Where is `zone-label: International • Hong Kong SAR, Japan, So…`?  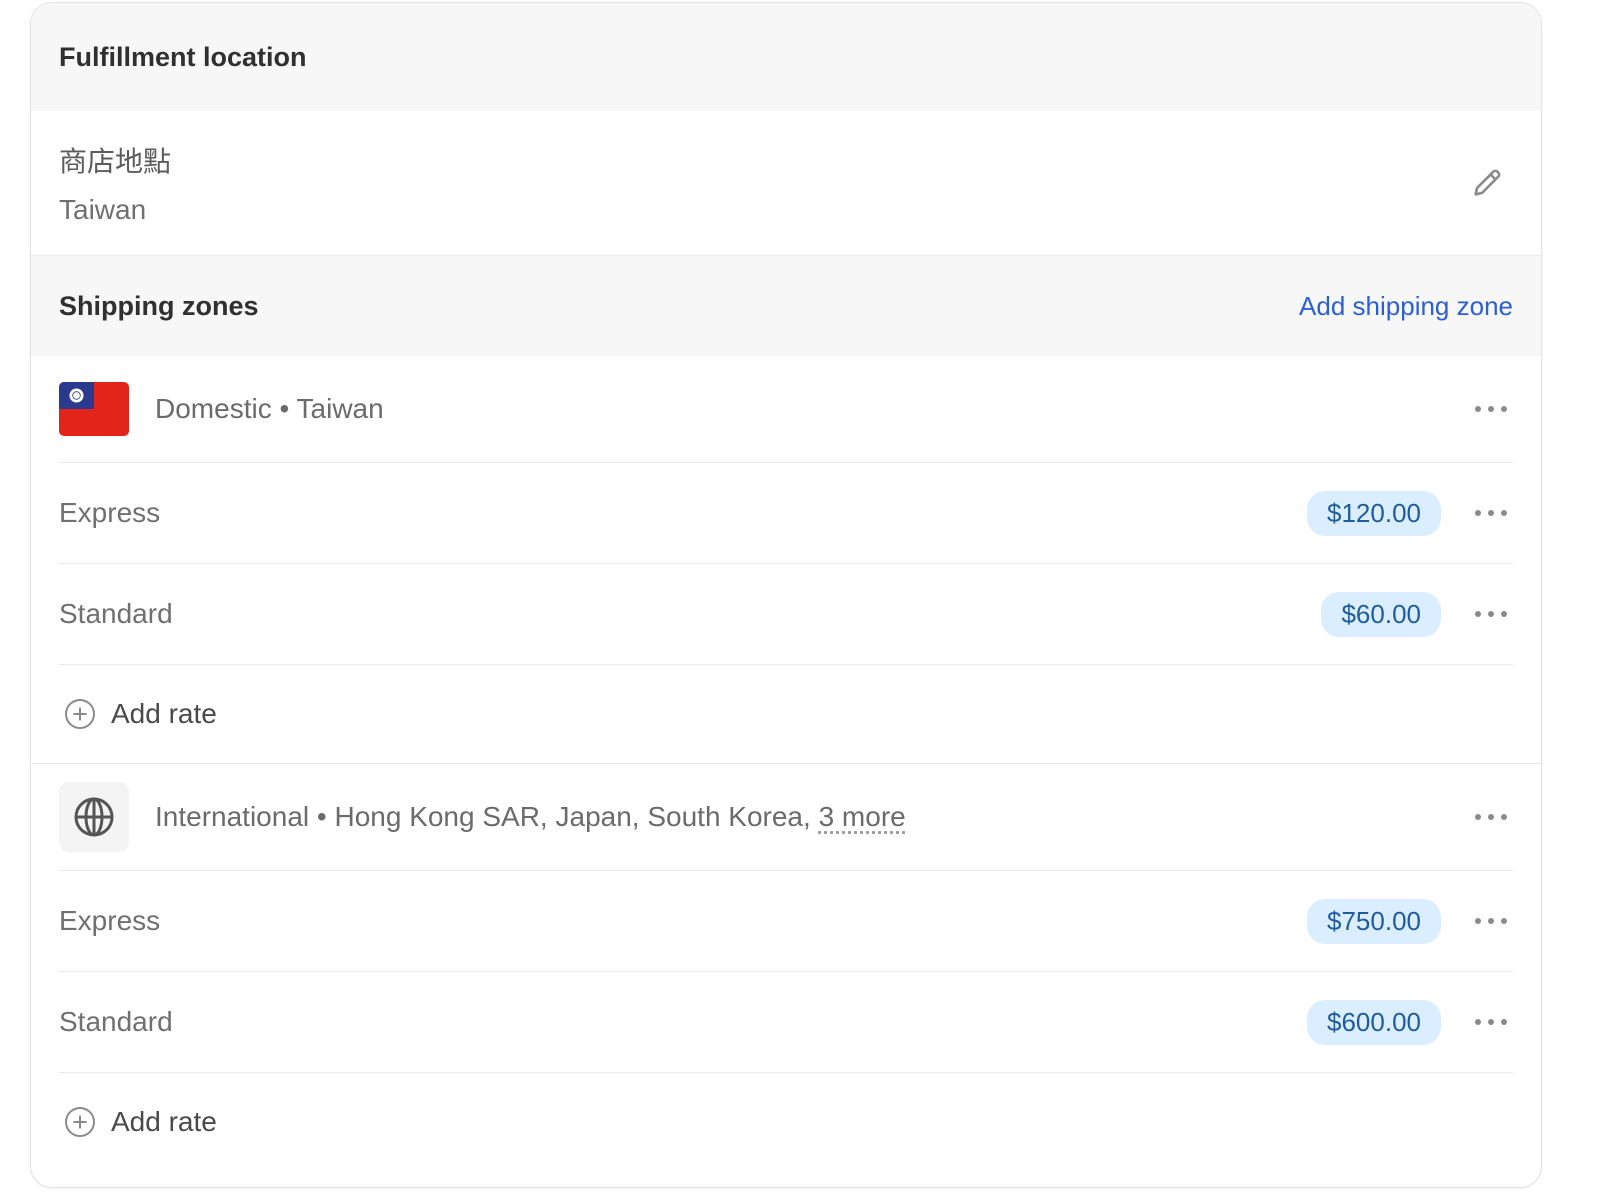 zone-label: International • Hong Kong SAR, Japan, So… is located at coordinates (812, 817).